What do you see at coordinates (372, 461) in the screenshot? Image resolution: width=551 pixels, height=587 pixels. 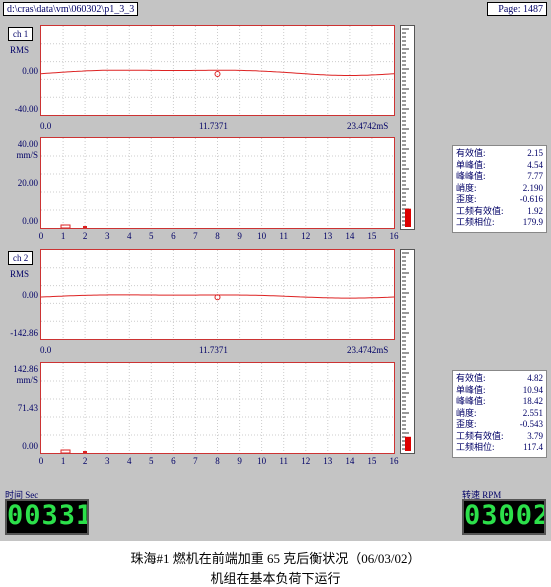 I see `spectrum-xtick: 15` at bounding box center [372, 461].